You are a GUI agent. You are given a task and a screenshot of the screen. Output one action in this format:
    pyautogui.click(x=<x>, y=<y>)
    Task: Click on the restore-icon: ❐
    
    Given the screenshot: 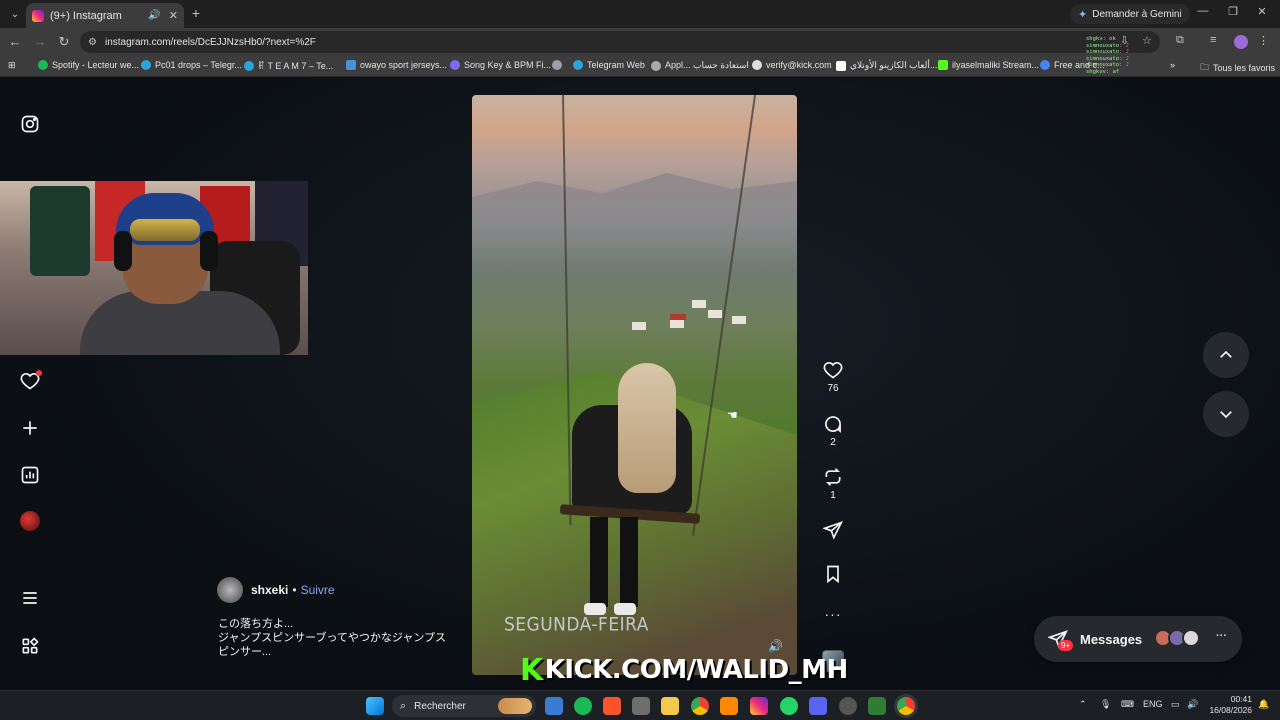 What is the action you would take?
    pyautogui.click(x=1233, y=11)
    